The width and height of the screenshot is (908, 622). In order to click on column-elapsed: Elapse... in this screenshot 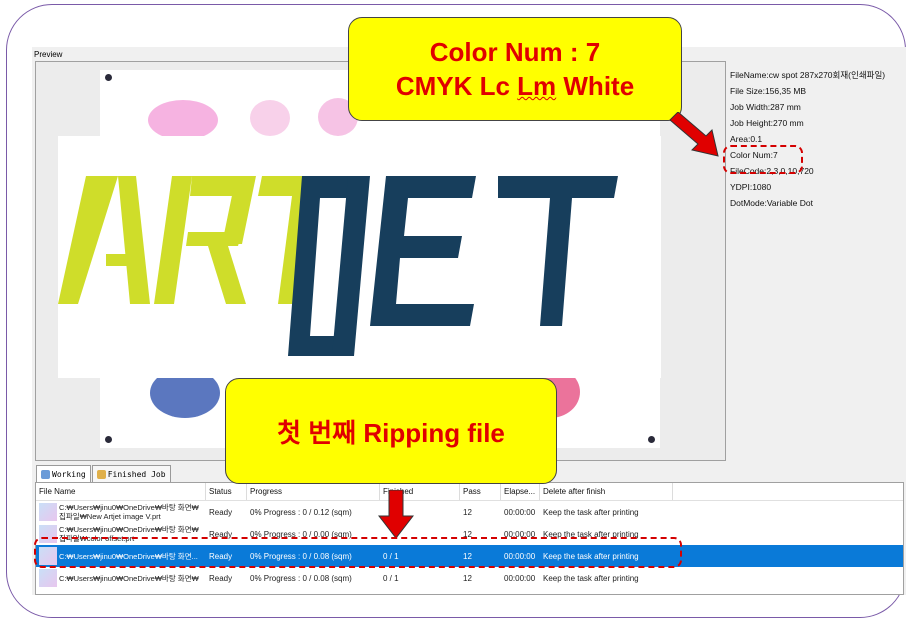, I will do `click(520, 491)`.